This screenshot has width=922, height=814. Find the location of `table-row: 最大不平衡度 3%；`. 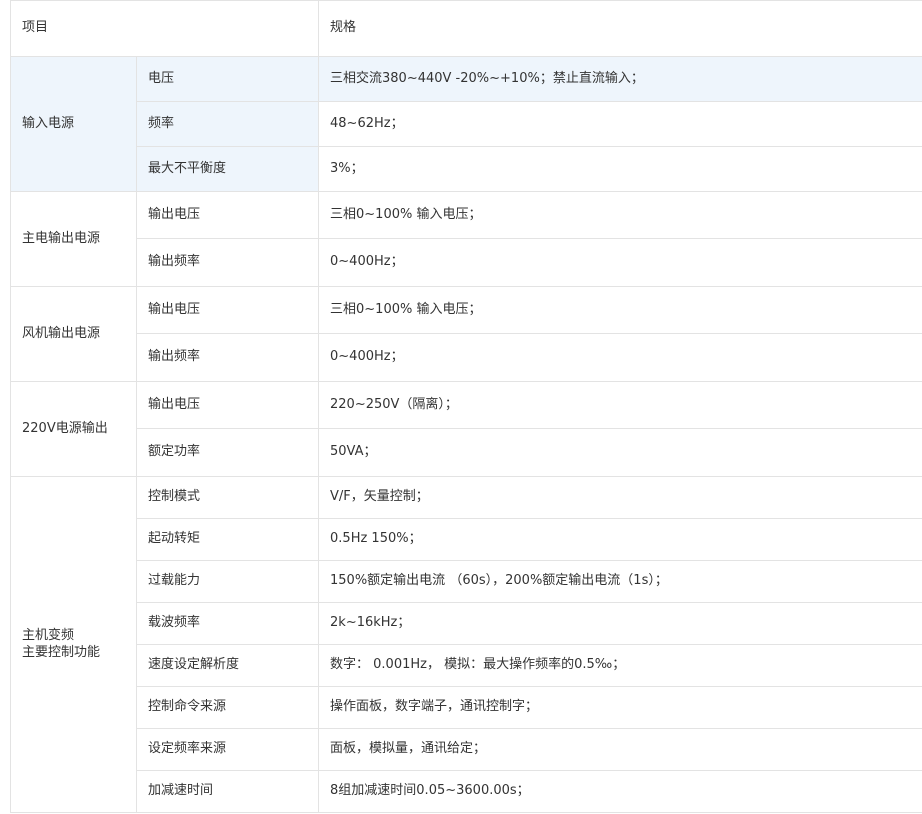

table-row: 最大不平衡度 3%； is located at coordinates (466, 169).